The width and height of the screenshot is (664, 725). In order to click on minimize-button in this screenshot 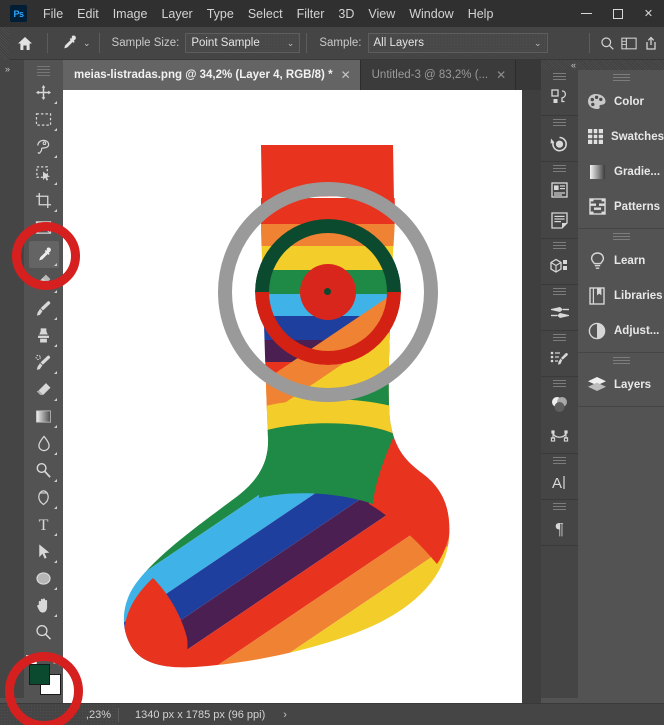, I will do `click(586, 13)`.